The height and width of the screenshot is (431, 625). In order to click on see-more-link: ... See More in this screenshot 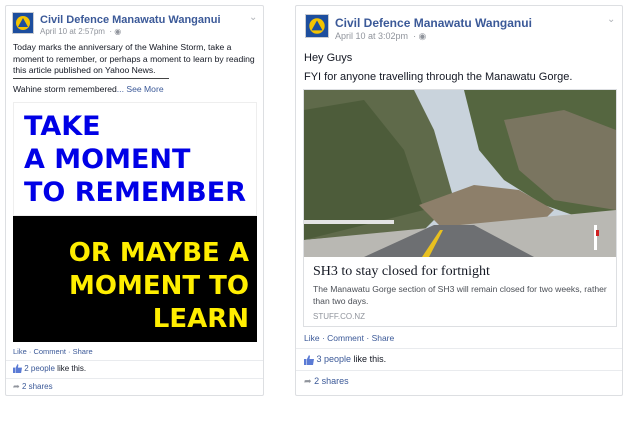, I will do `click(140, 89)`.